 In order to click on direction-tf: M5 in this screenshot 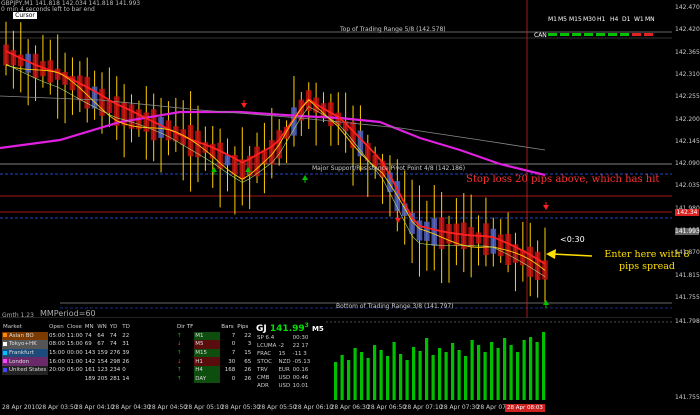, I will do `click(207, 344)`.